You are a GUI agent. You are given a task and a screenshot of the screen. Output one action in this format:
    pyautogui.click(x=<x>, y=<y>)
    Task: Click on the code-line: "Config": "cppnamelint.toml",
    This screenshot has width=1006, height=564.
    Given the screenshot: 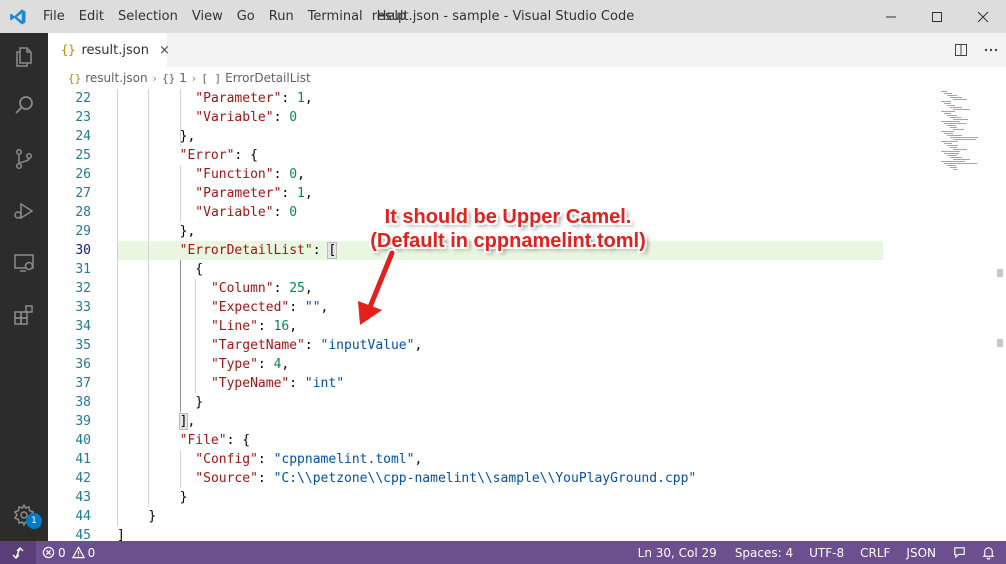 What is the action you would take?
    pyautogui.click(x=308, y=459)
    